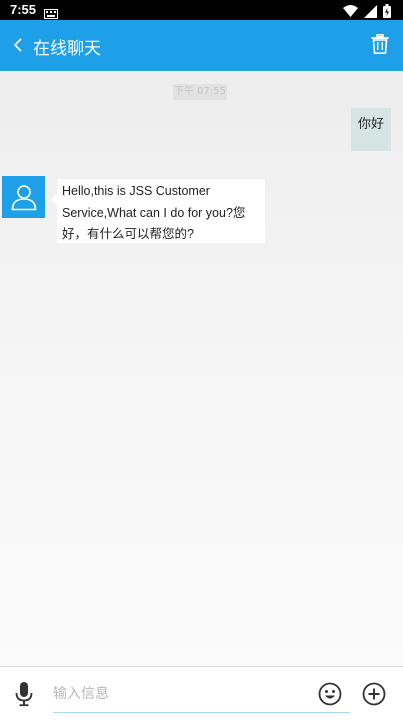 This screenshot has width=403, height=720. I want to click on add-button, so click(374, 694).